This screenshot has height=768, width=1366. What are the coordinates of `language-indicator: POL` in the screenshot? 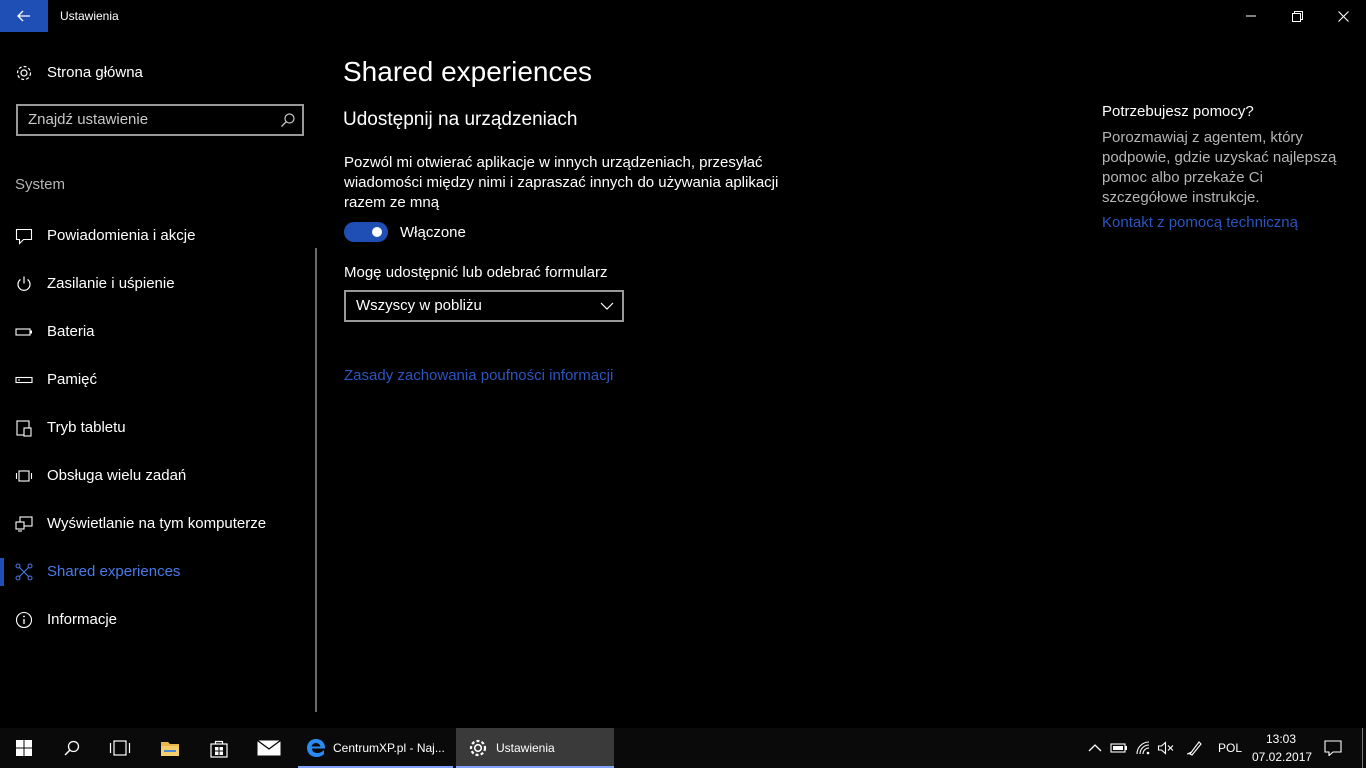 It's located at (1230, 748).